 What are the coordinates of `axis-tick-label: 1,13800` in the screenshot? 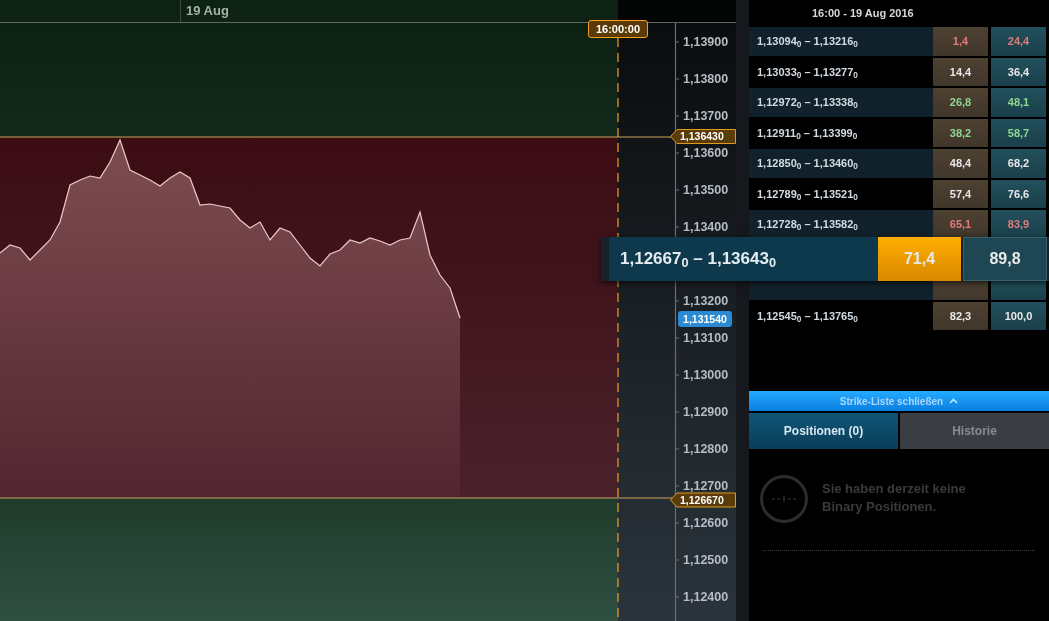 It's located at (706, 79).